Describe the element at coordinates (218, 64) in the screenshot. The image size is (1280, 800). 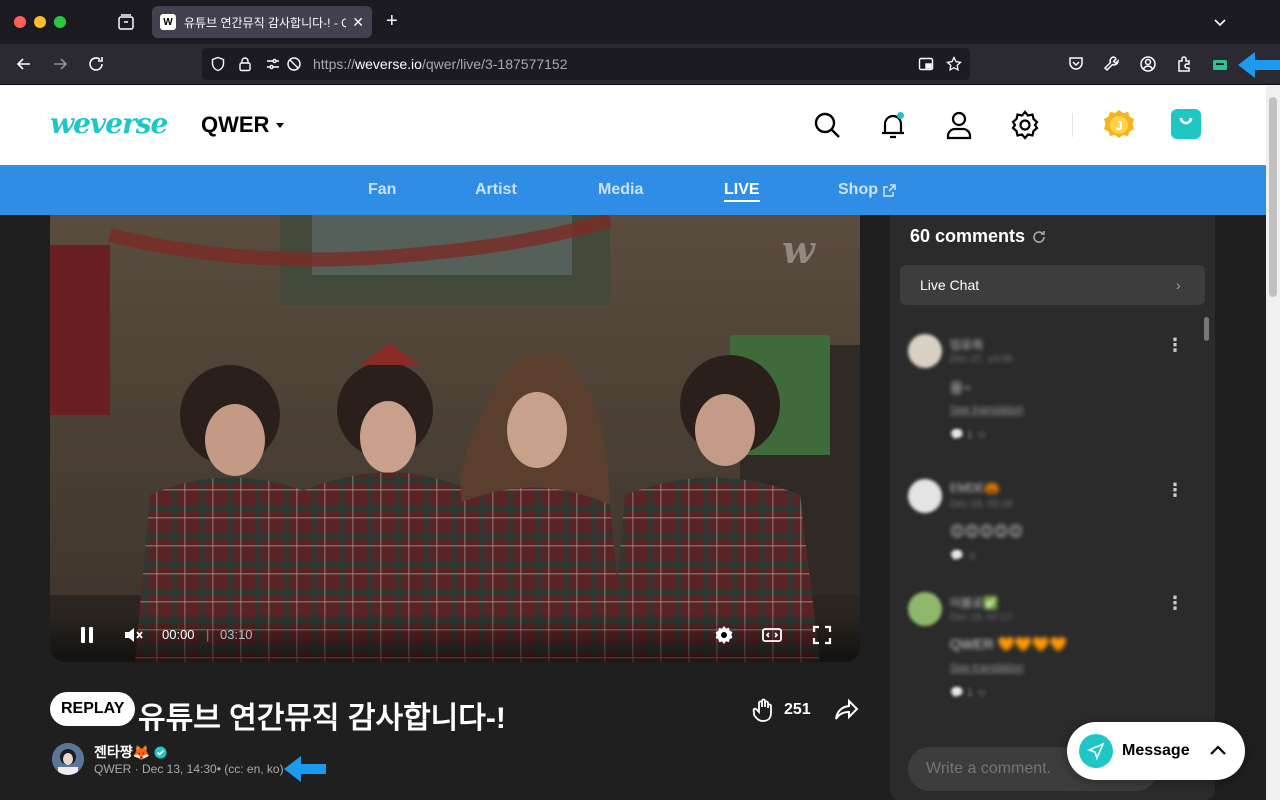
I see `shield-icon` at that location.